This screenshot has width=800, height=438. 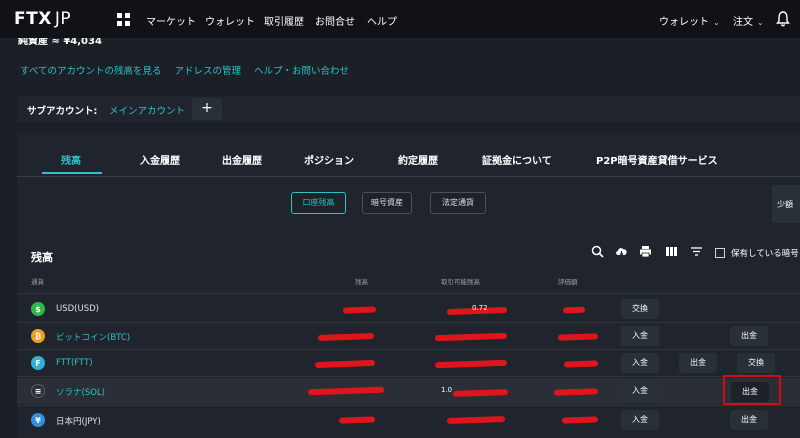 What do you see at coordinates (38, 420) in the screenshot?
I see `globe-yen-icon: ¥` at bounding box center [38, 420].